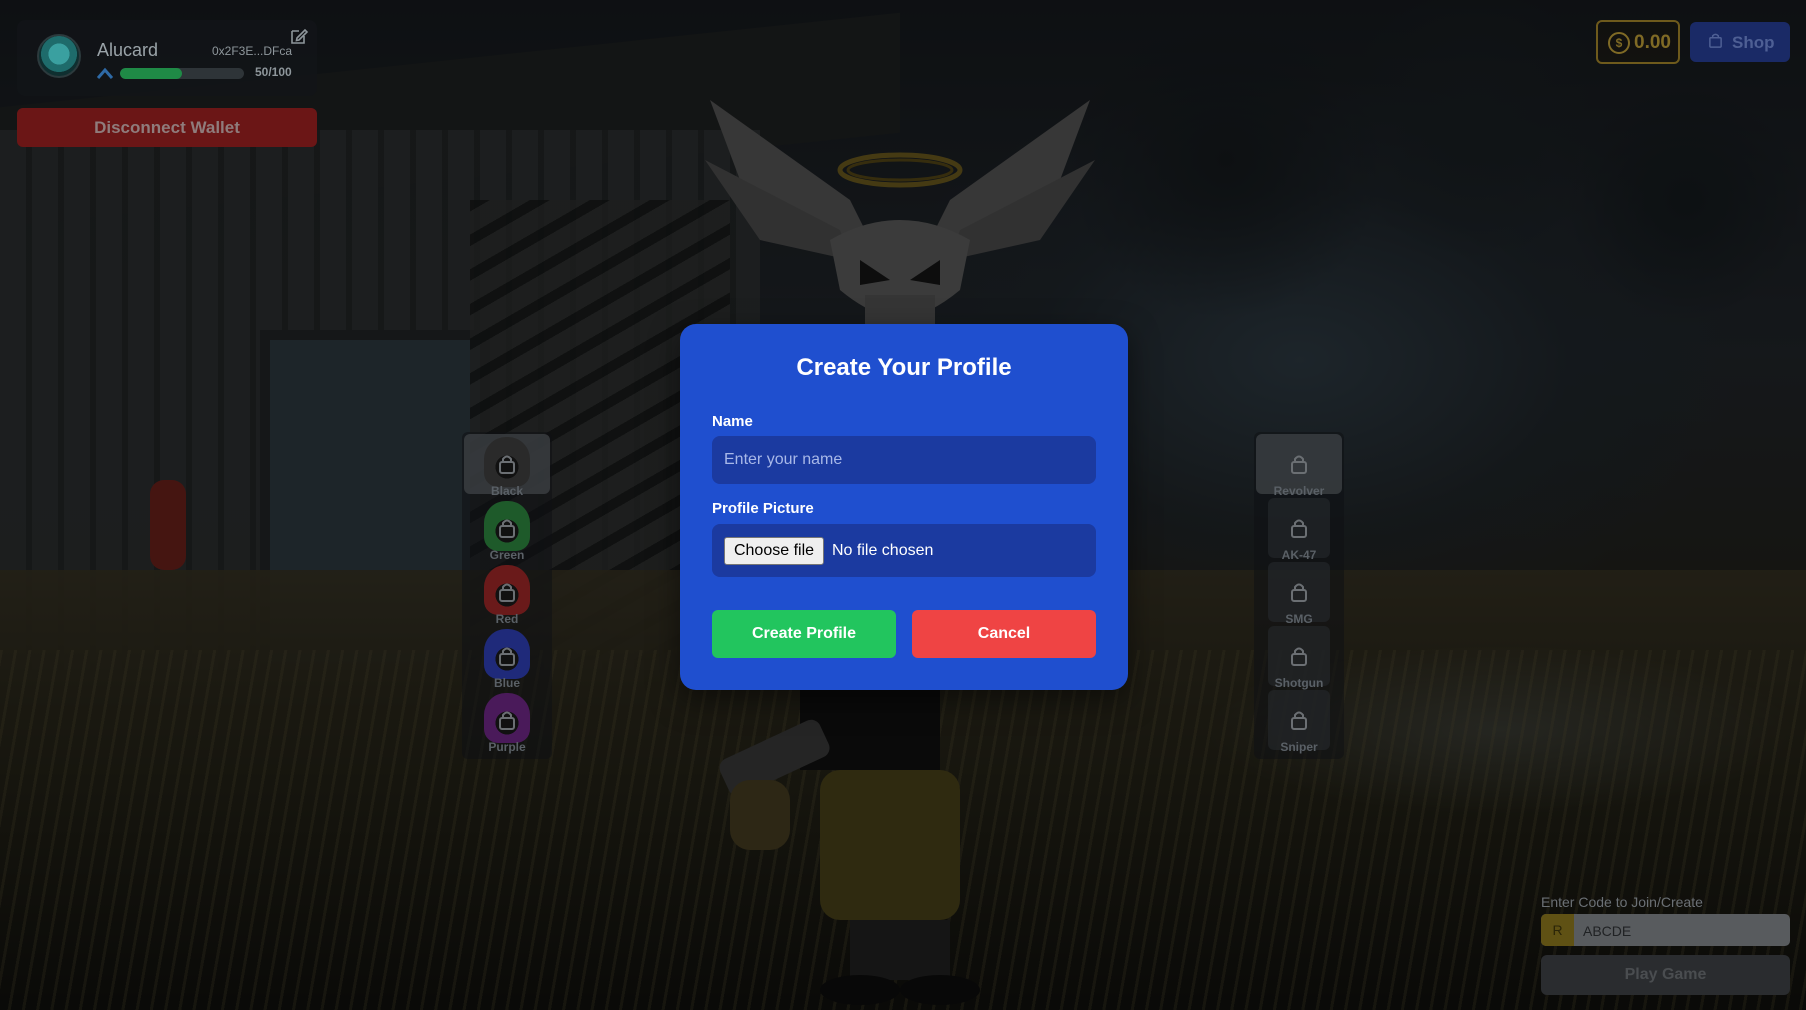 The image size is (1806, 1010). What do you see at coordinates (1299, 683) in the screenshot?
I see `weapon-option-label: Shotgun` at bounding box center [1299, 683].